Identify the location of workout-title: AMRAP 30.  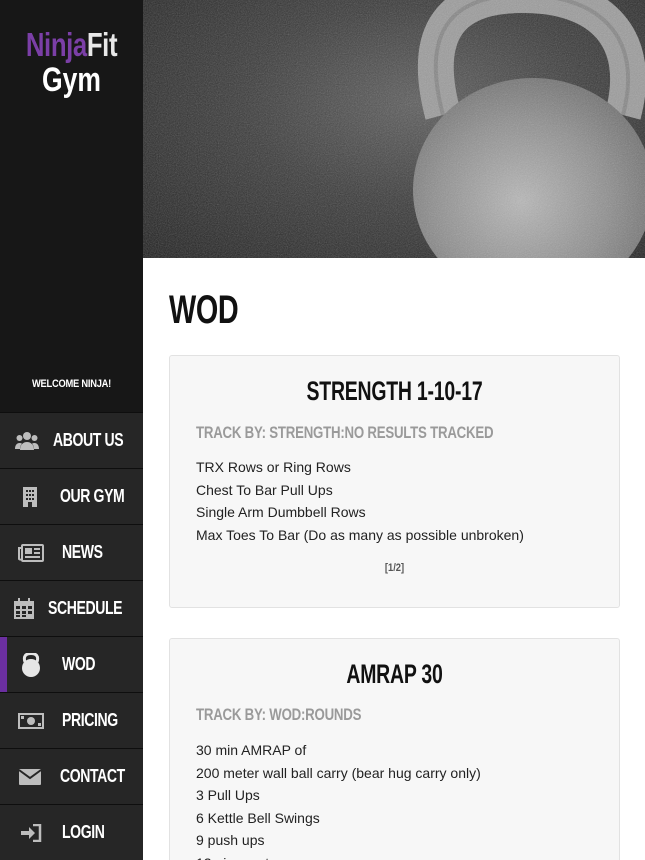
(394, 674).